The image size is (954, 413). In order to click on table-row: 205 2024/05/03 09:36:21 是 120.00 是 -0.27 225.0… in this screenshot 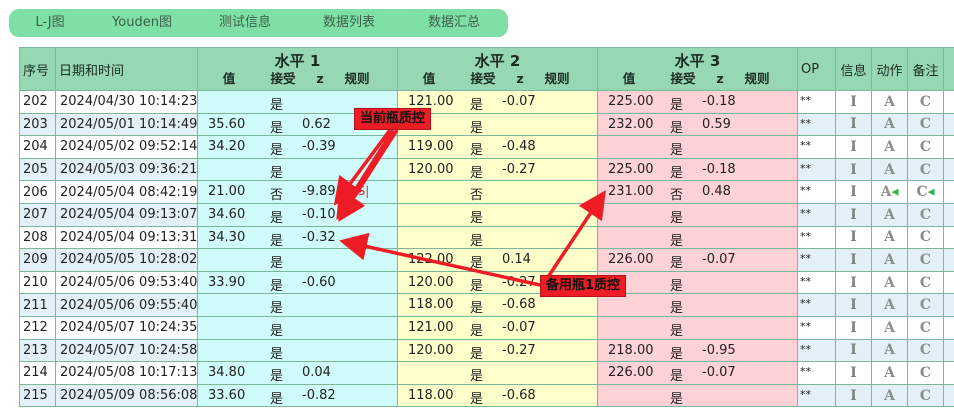, I will do `click(486, 169)`.